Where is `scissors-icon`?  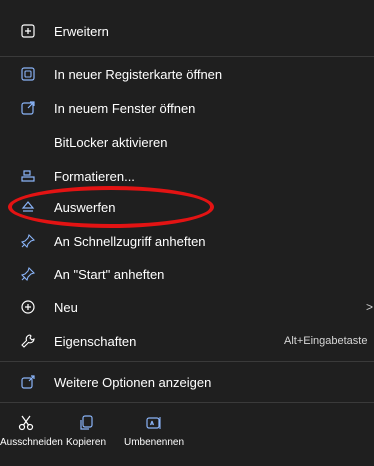
scissors-icon is located at coordinates (26, 423).